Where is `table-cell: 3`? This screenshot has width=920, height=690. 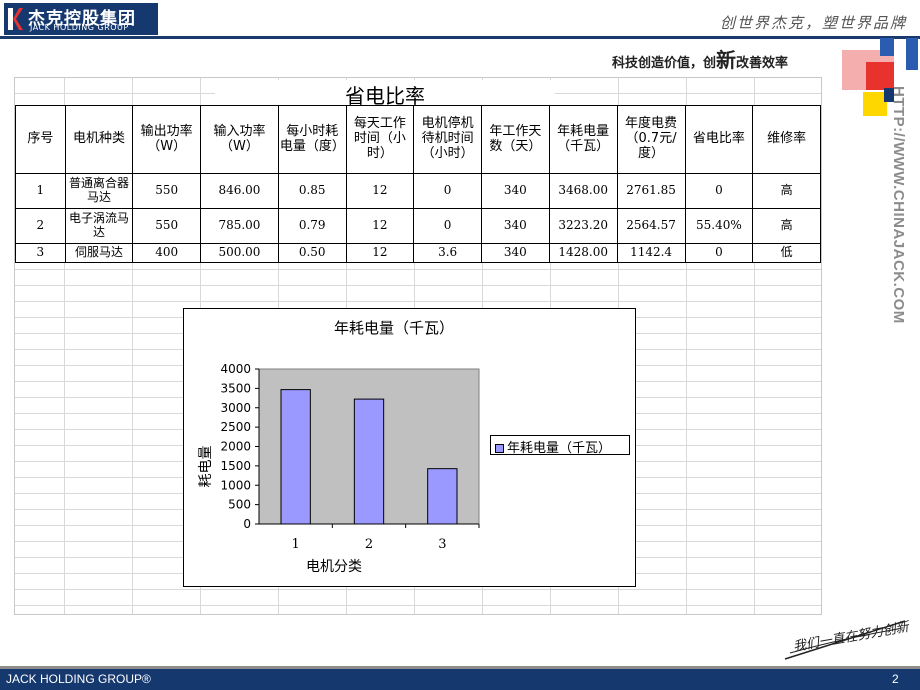
table-cell: 3 is located at coordinates (40, 253).